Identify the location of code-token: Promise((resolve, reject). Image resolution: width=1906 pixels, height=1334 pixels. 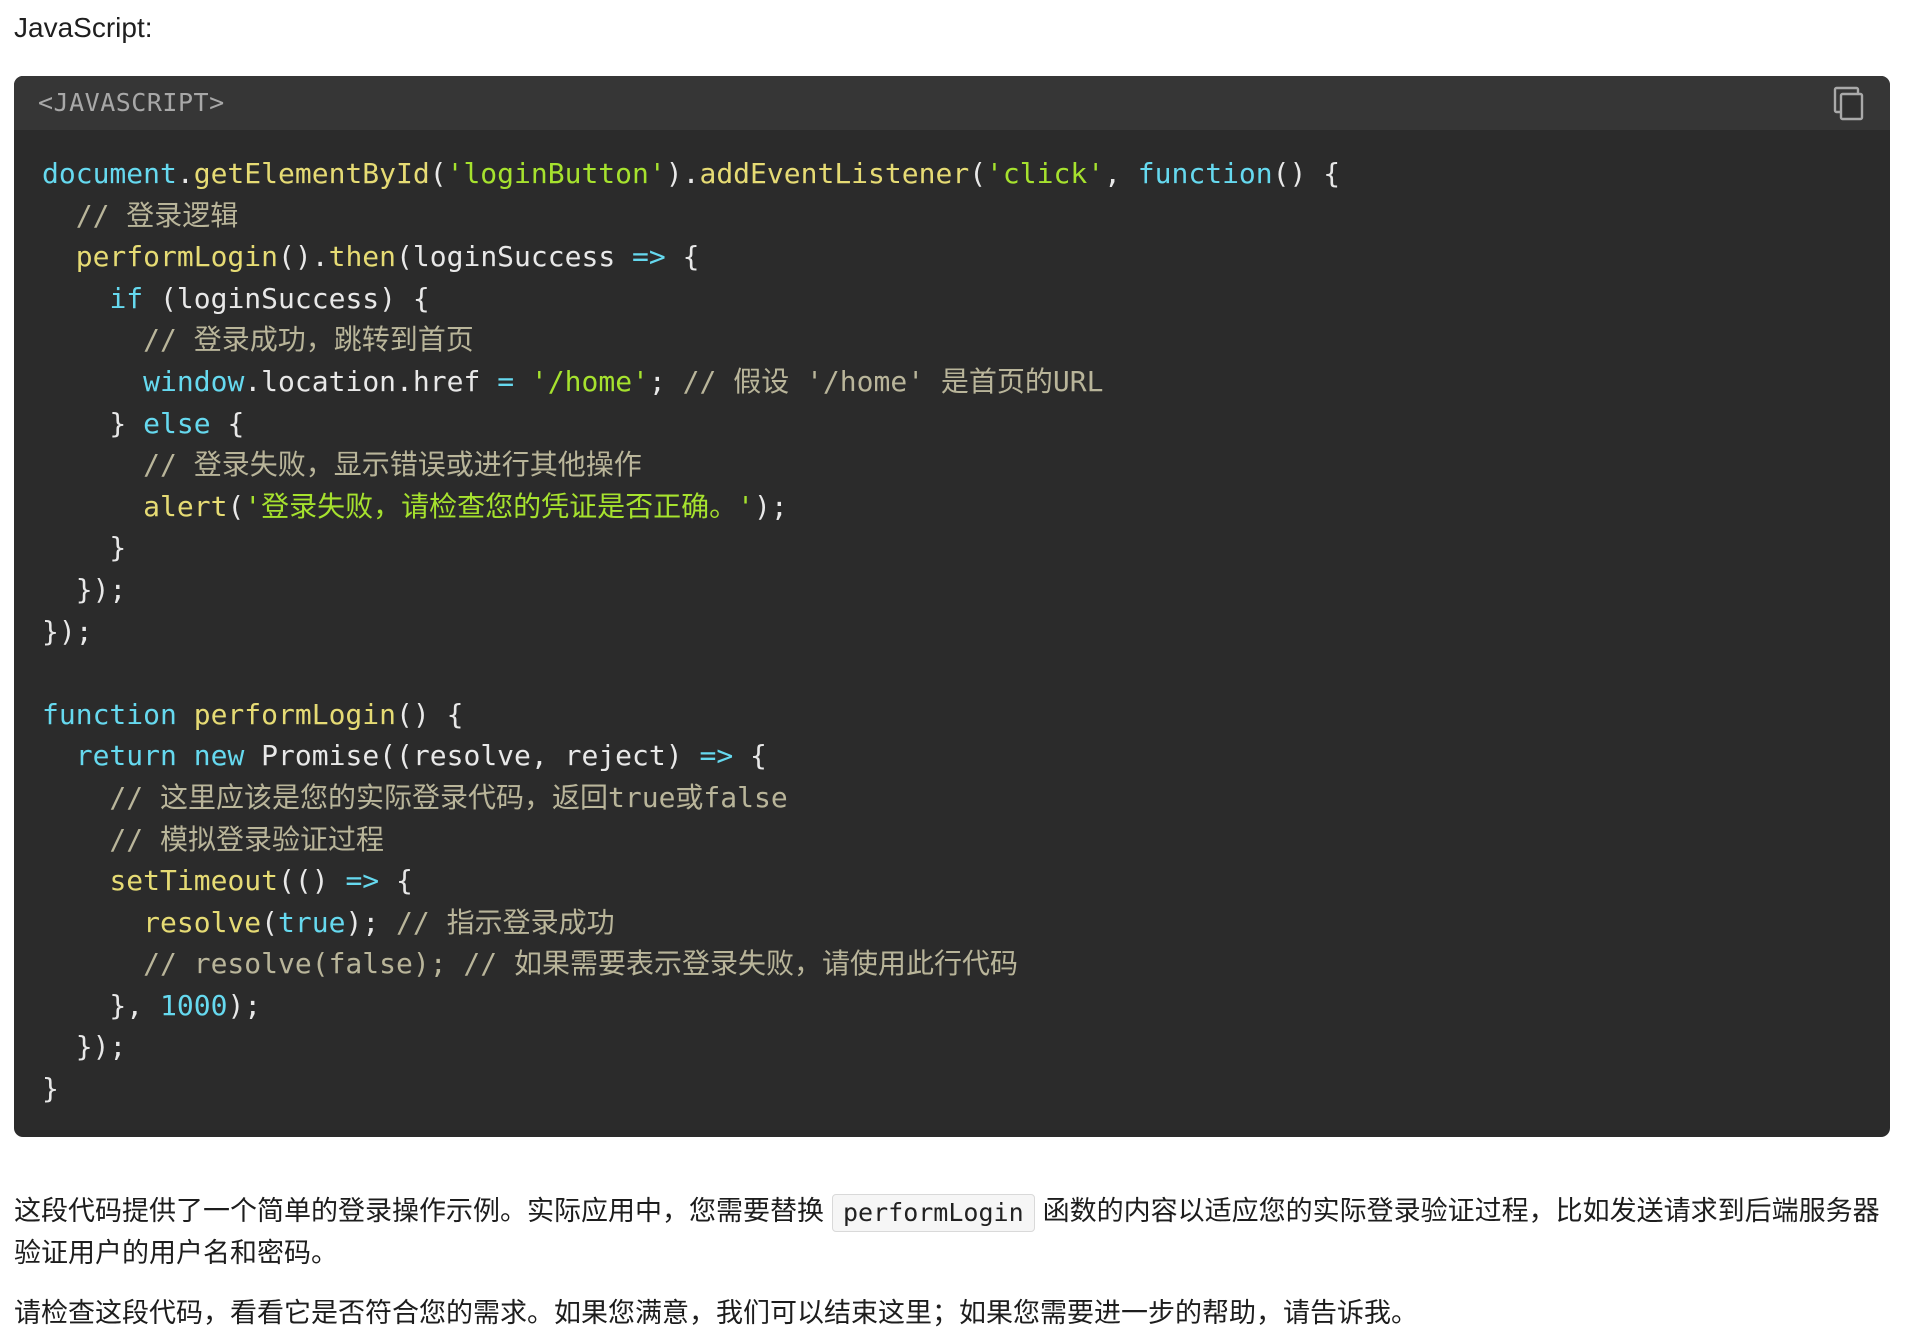
(472, 756).